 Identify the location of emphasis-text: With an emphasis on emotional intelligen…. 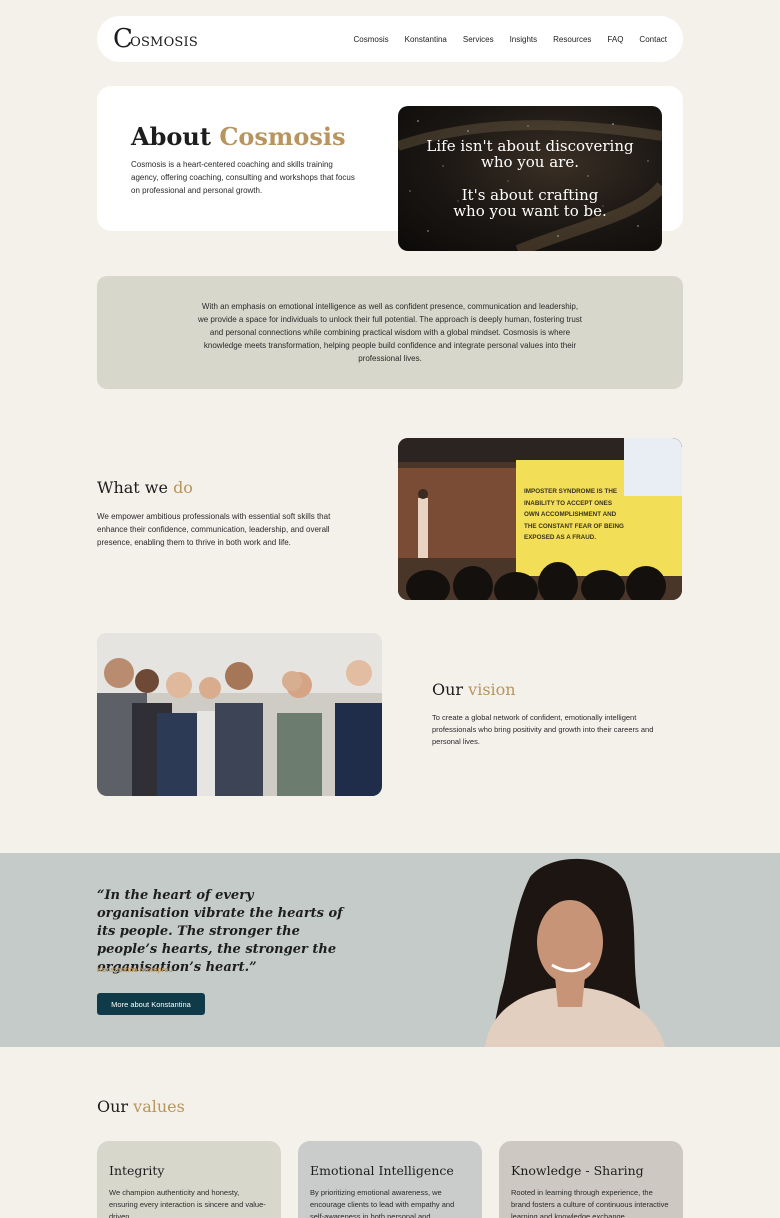
(390, 332).